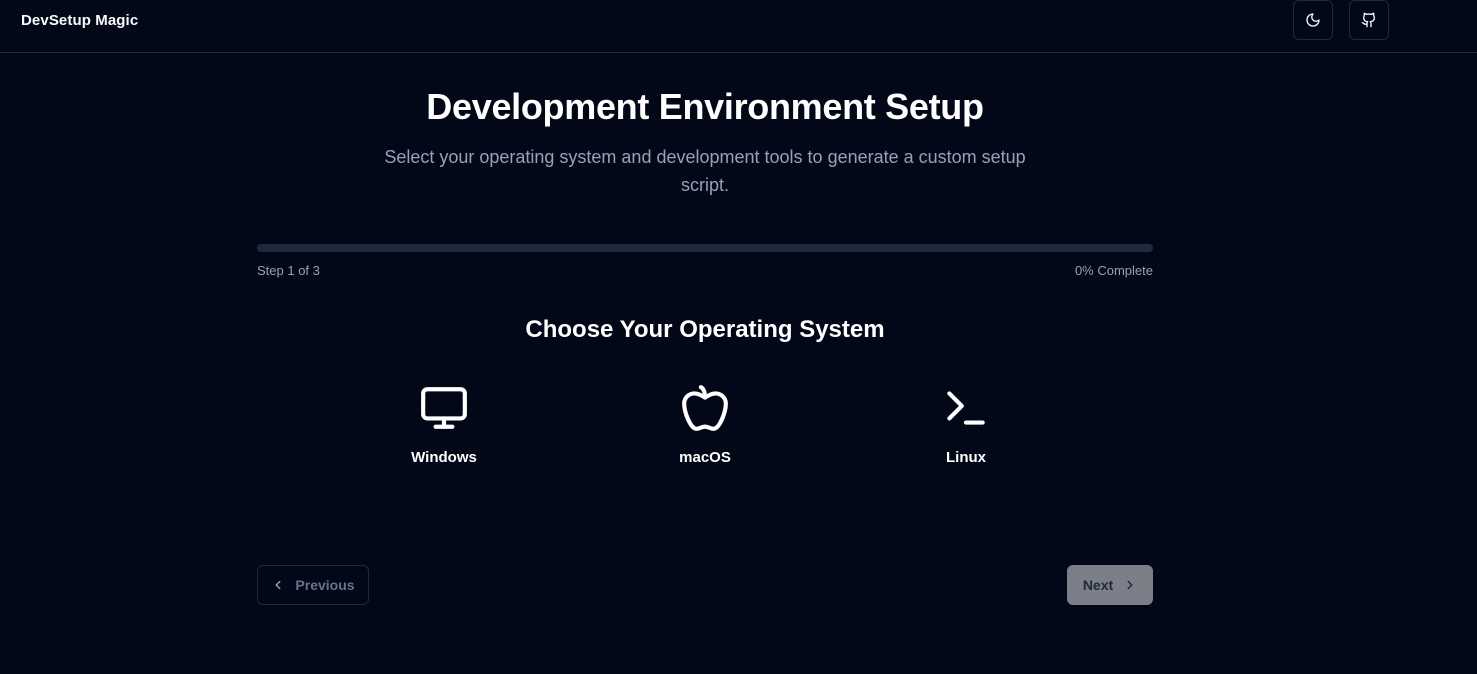  I want to click on monitor-icon, so click(444, 408).